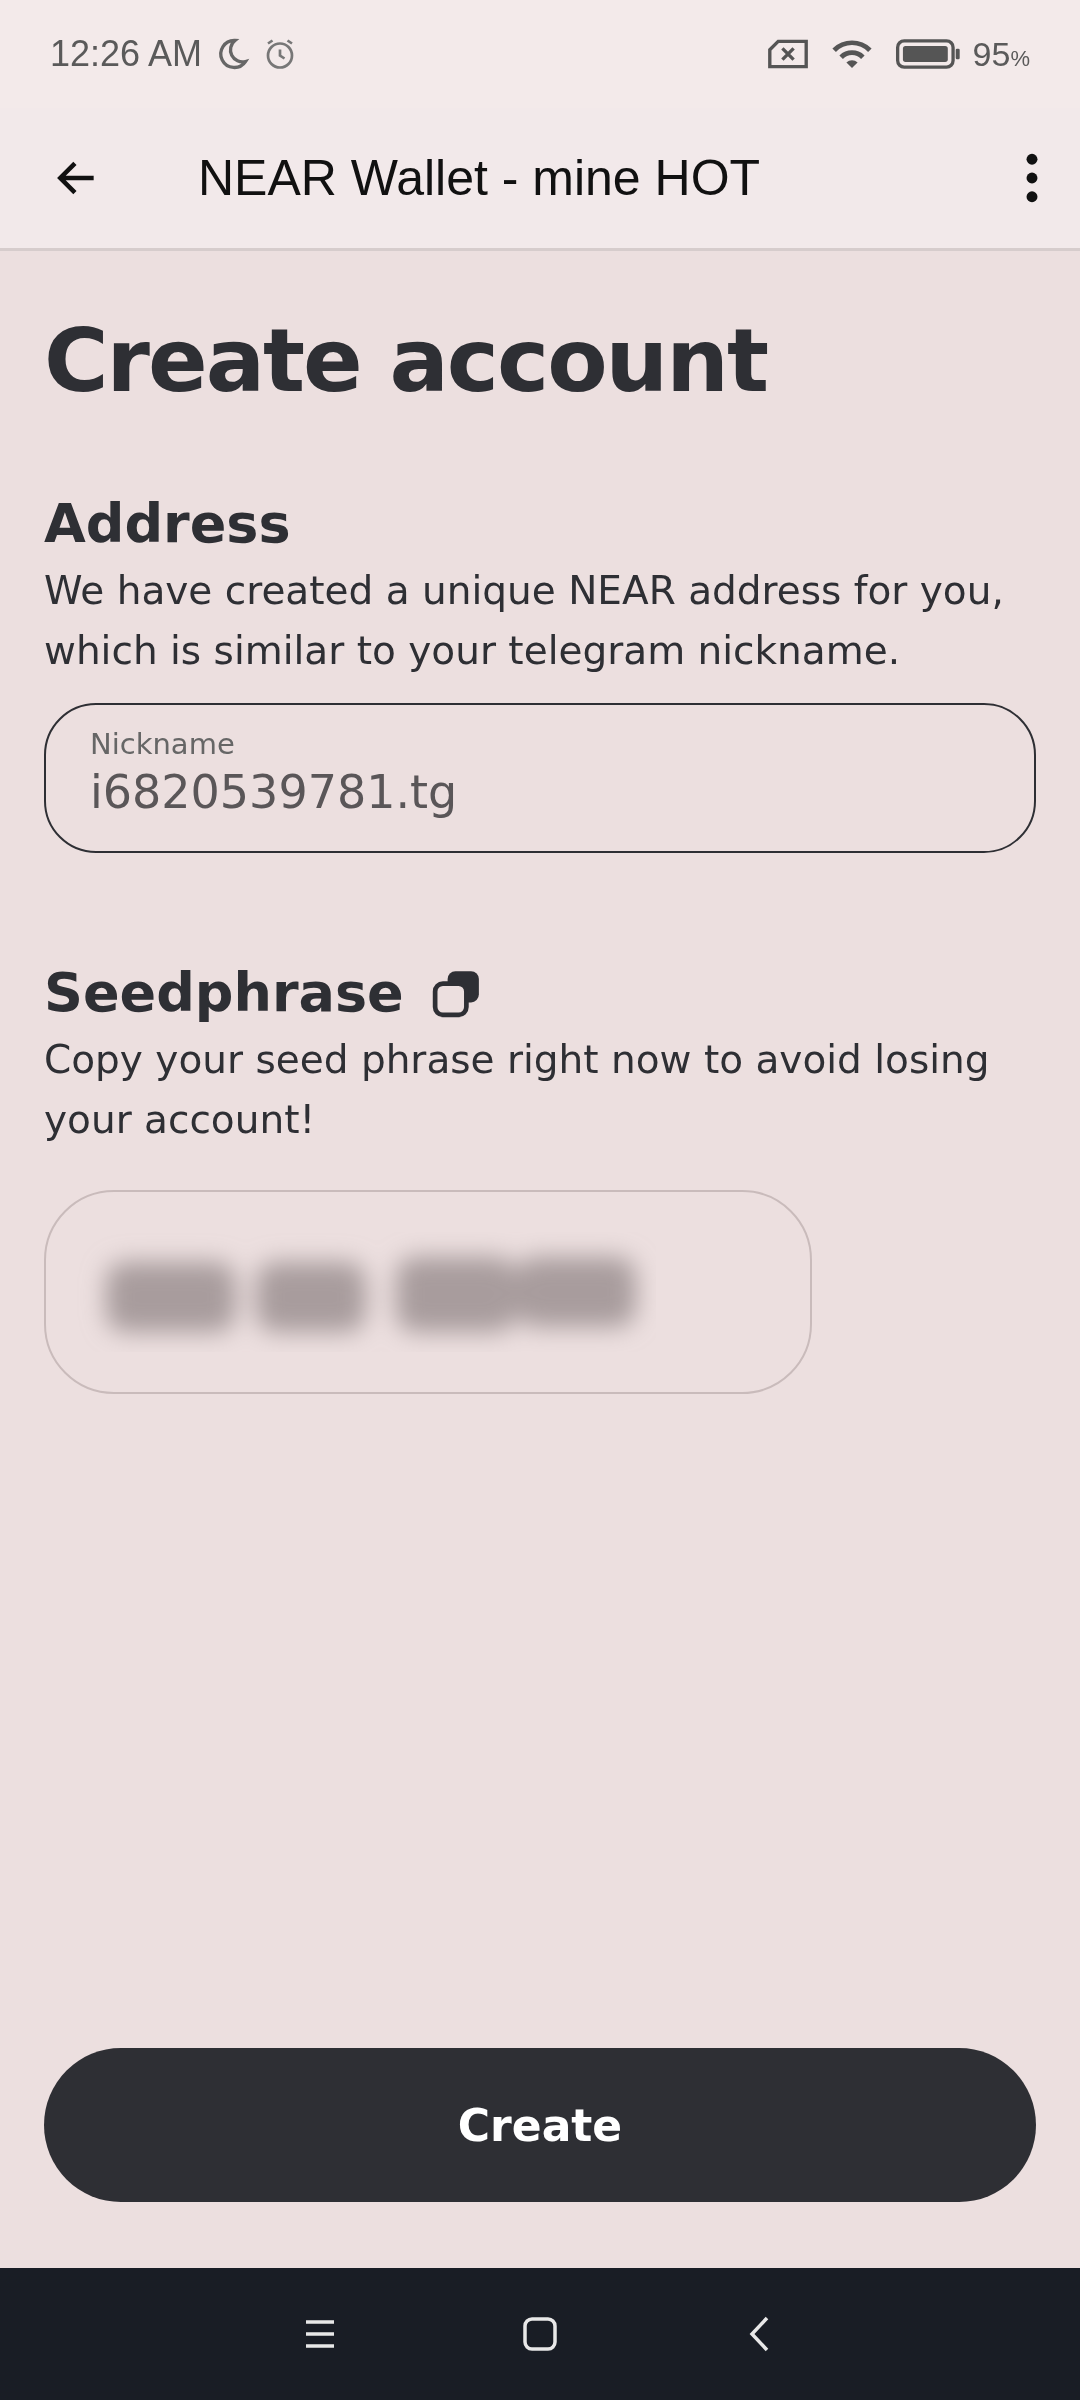 The width and height of the screenshot is (1080, 2400). What do you see at coordinates (927, 54) in the screenshot?
I see `battery-icon` at bounding box center [927, 54].